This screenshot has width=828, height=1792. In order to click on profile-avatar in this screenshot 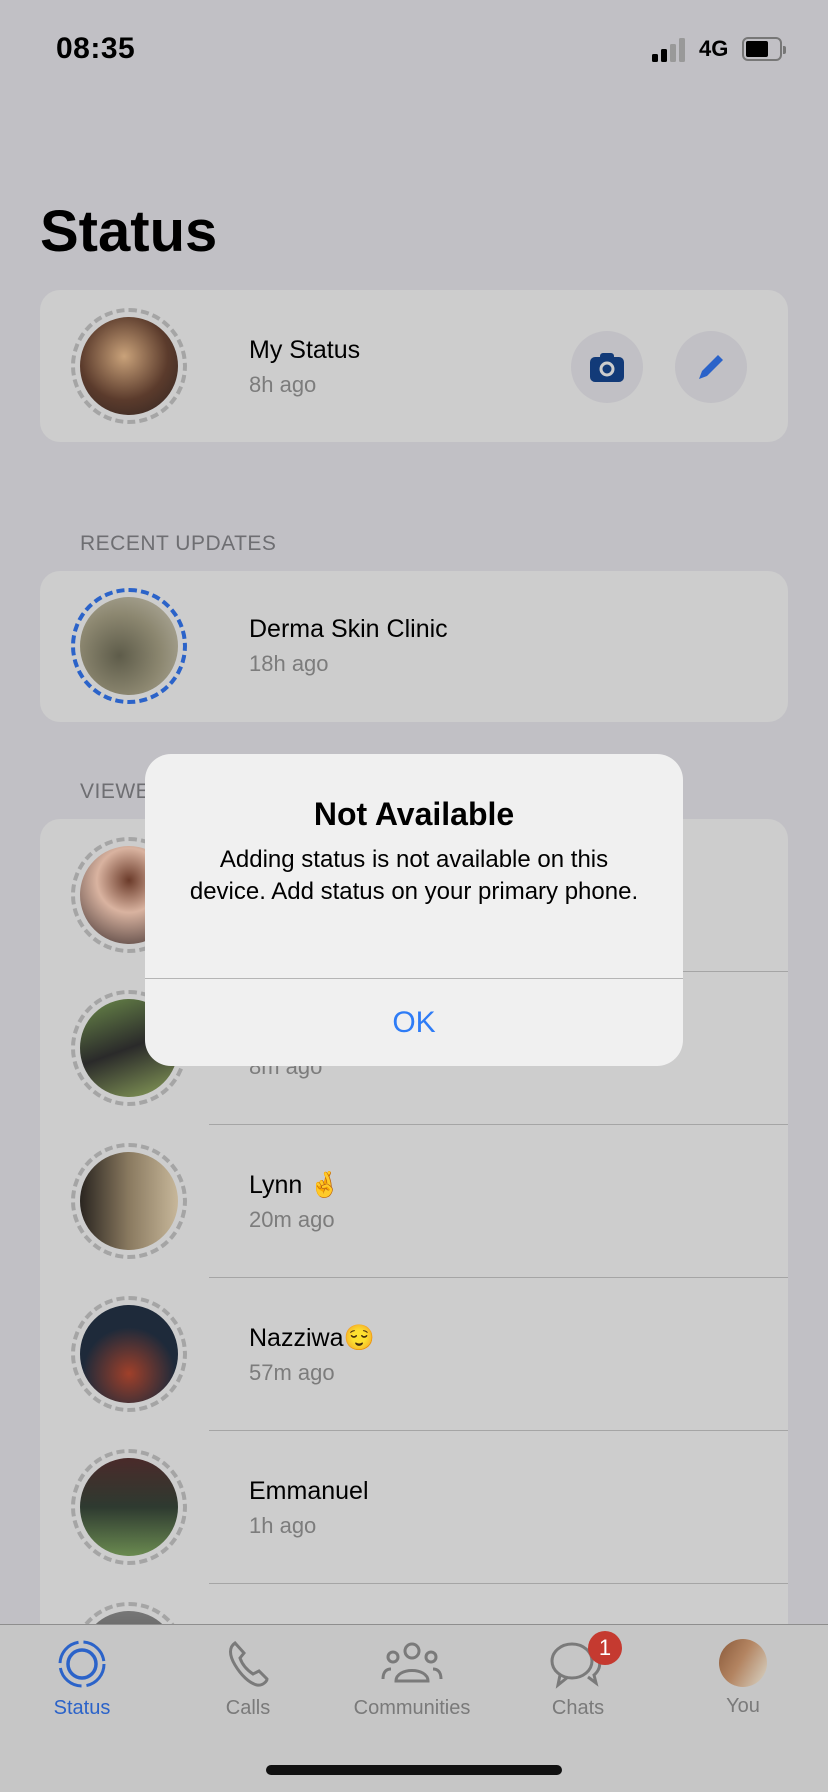, I will do `click(743, 1663)`.